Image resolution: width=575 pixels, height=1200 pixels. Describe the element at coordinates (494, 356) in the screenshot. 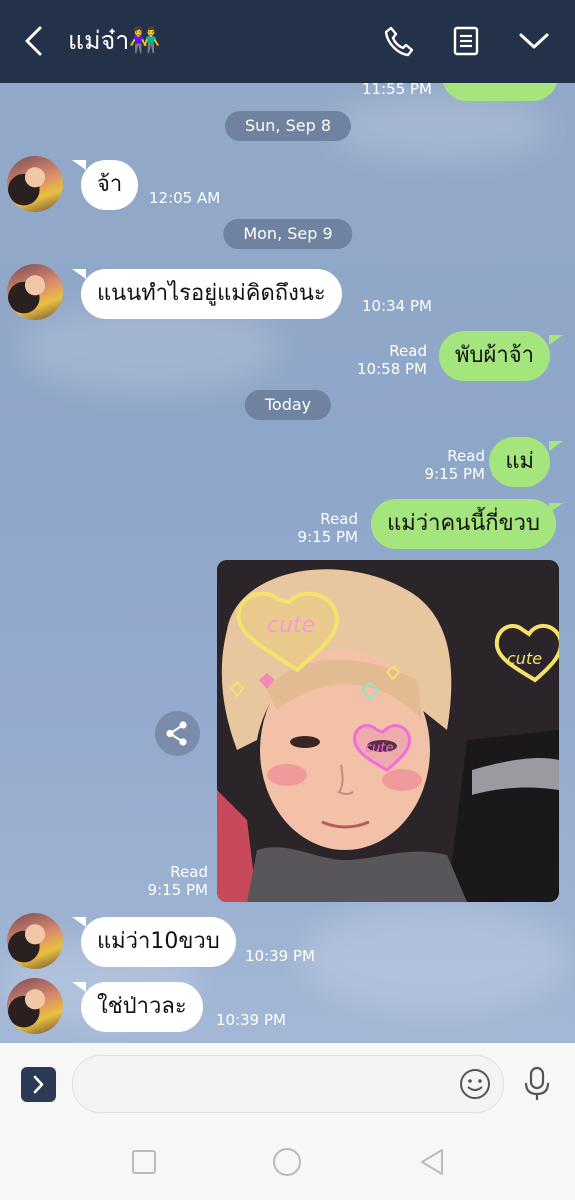

I see `outgoing-message: พับผ้าจ้า` at that location.